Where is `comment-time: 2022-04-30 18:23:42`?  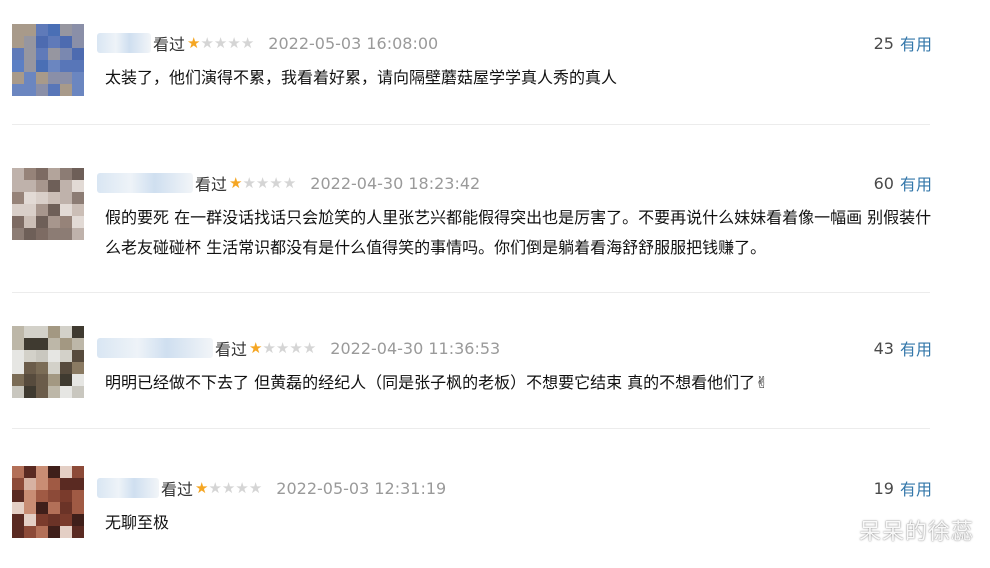
comment-time: 2022-04-30 18:23:42 is located at coordinates (395, 183).